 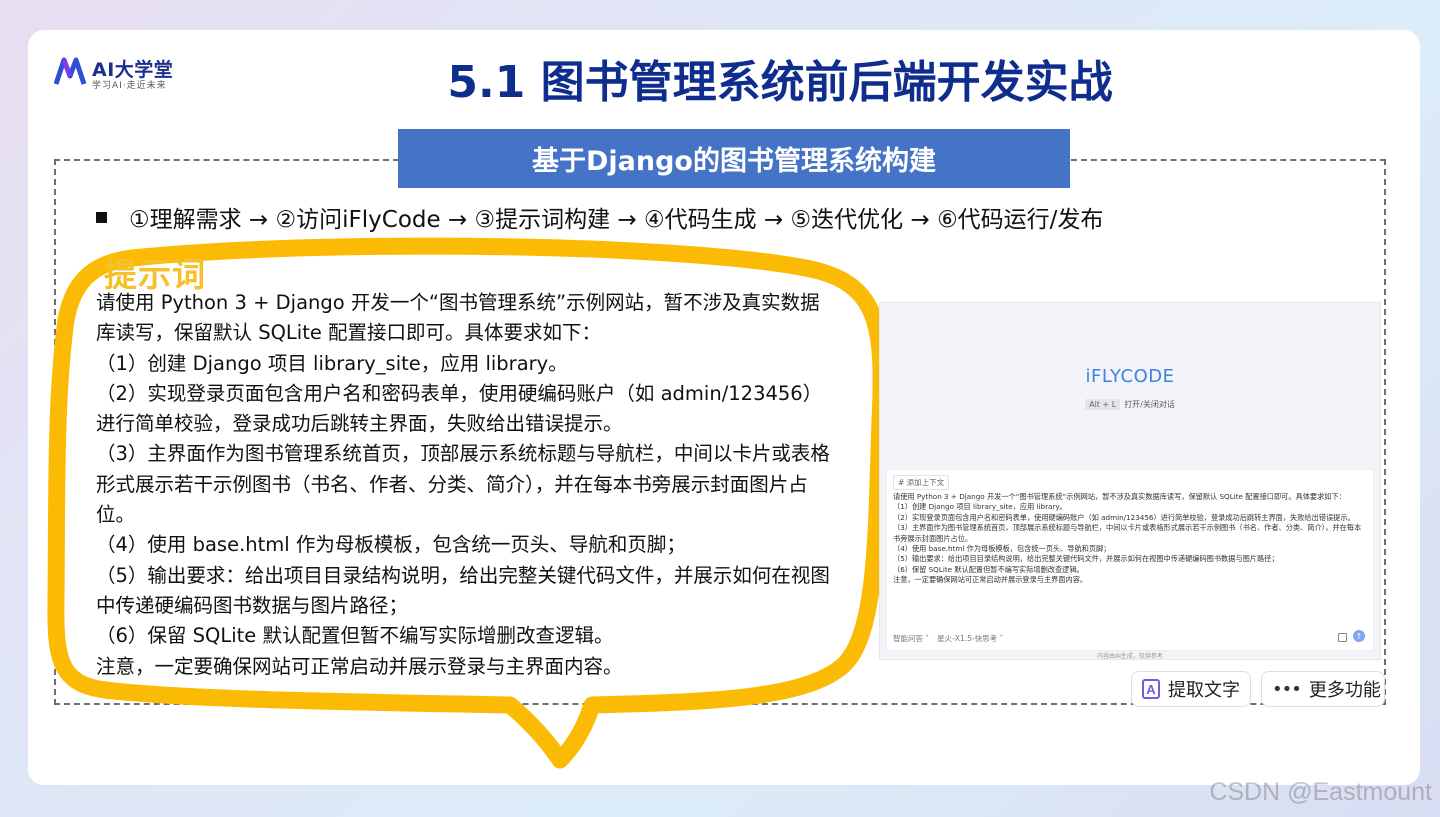 I want to click on prompt-line: 注意，一定要确保网站可正常启动并展示登录与主界面内容。, so click(x=359, y=666).